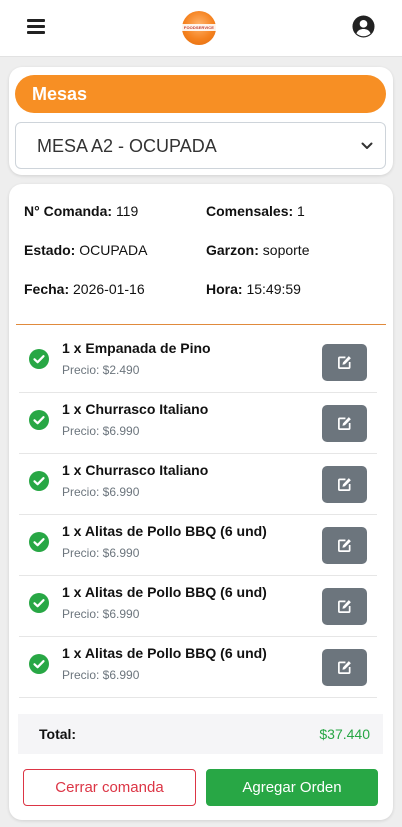 This screenshot has width=402, height=827. What do you see at coordinates (86, 250) in the screenshot?
I see `estado: Estado: OCUPADA` at bounding box center [86, 250].